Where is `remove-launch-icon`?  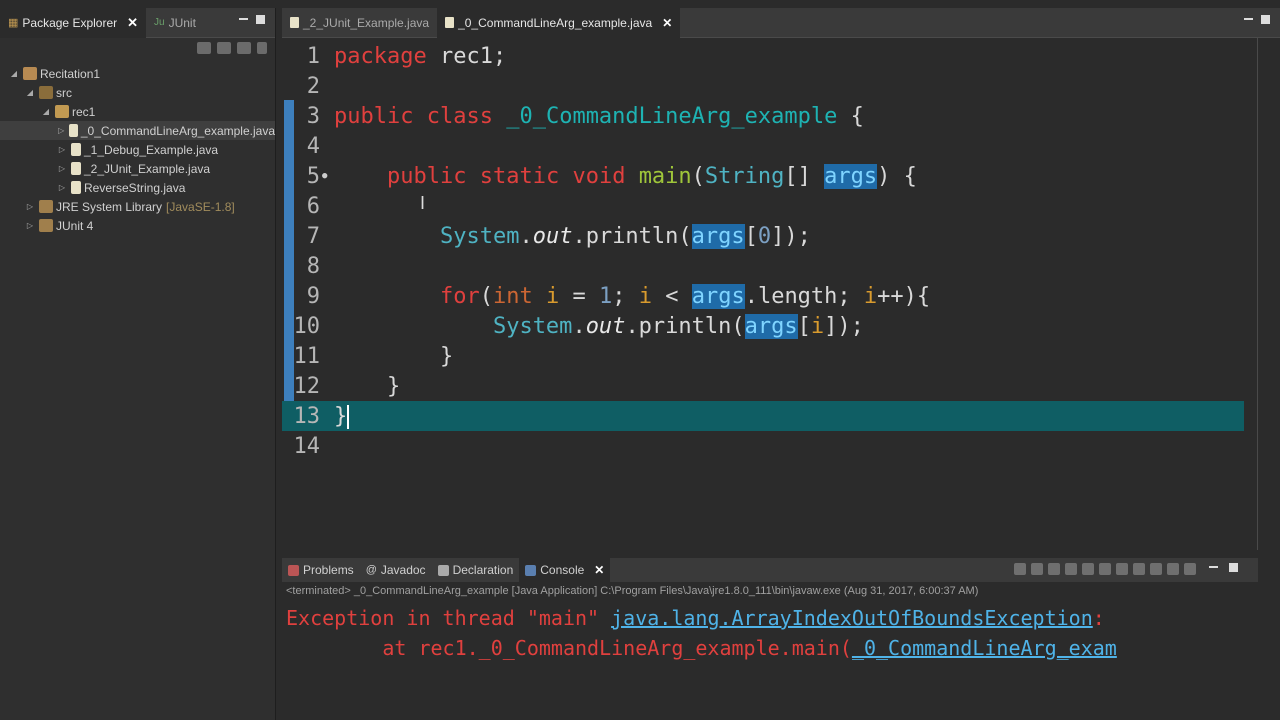
remove-launch-icon is located at coordinates (1037, 569).